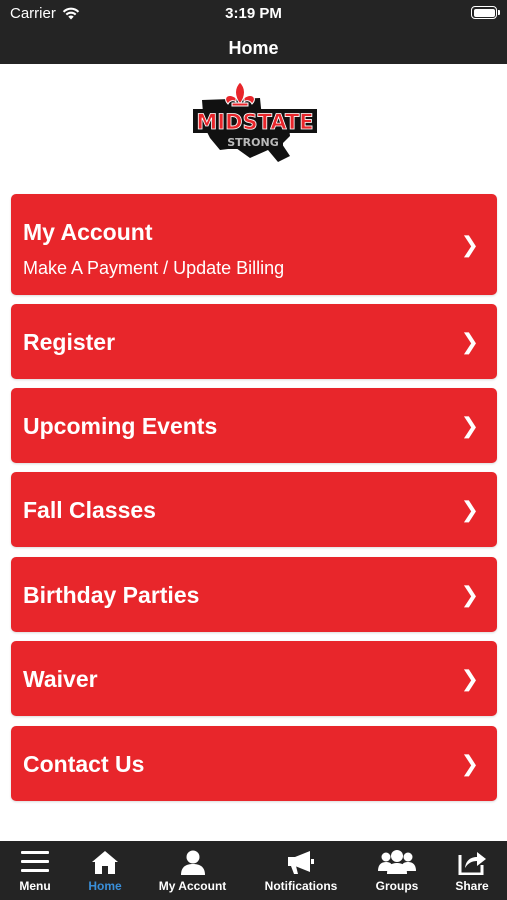 The image size is (507, 900). I want to click on tab-menu: Menu, so click(35, 870).